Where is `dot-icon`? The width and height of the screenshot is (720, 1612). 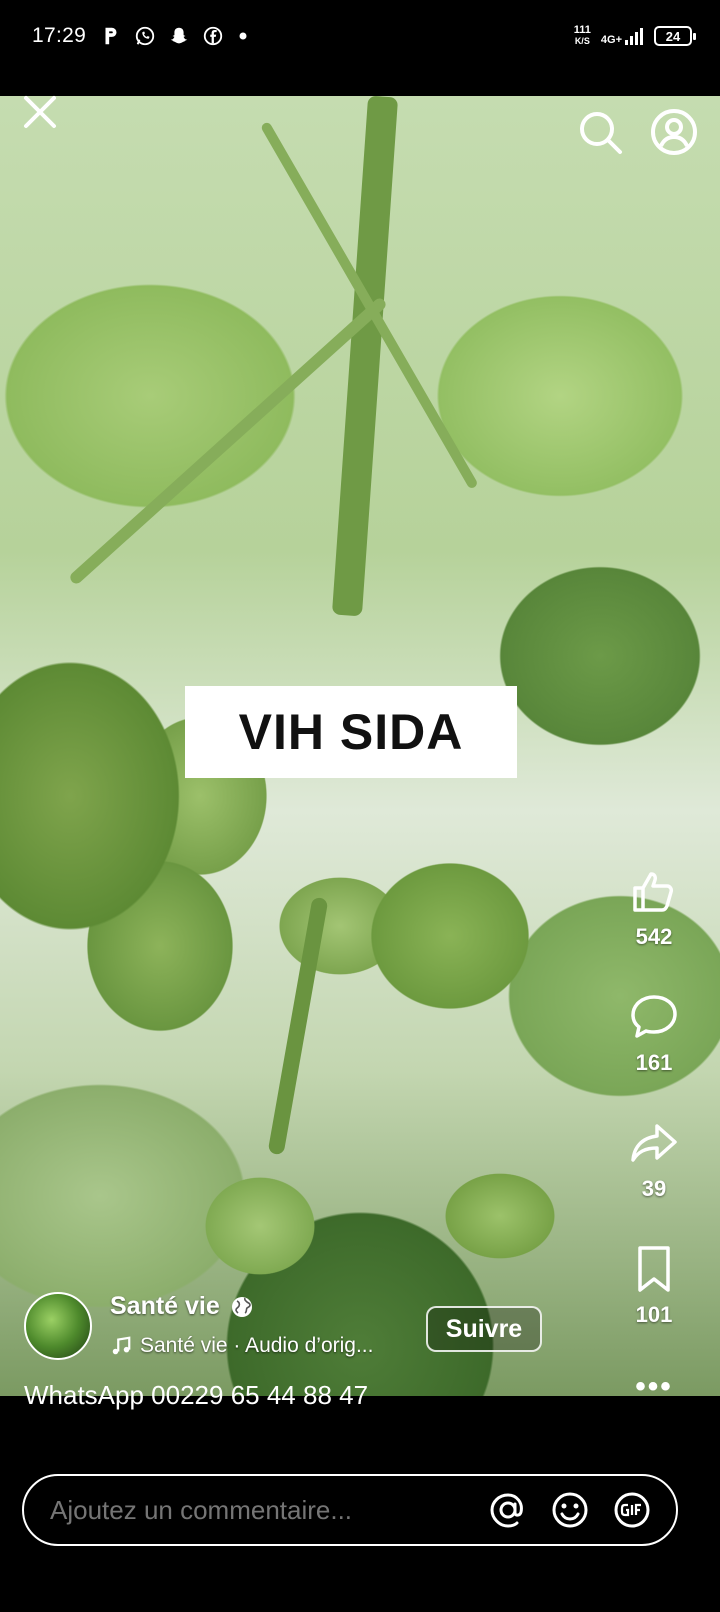 dot-icon is located at coordinates (243, 36).